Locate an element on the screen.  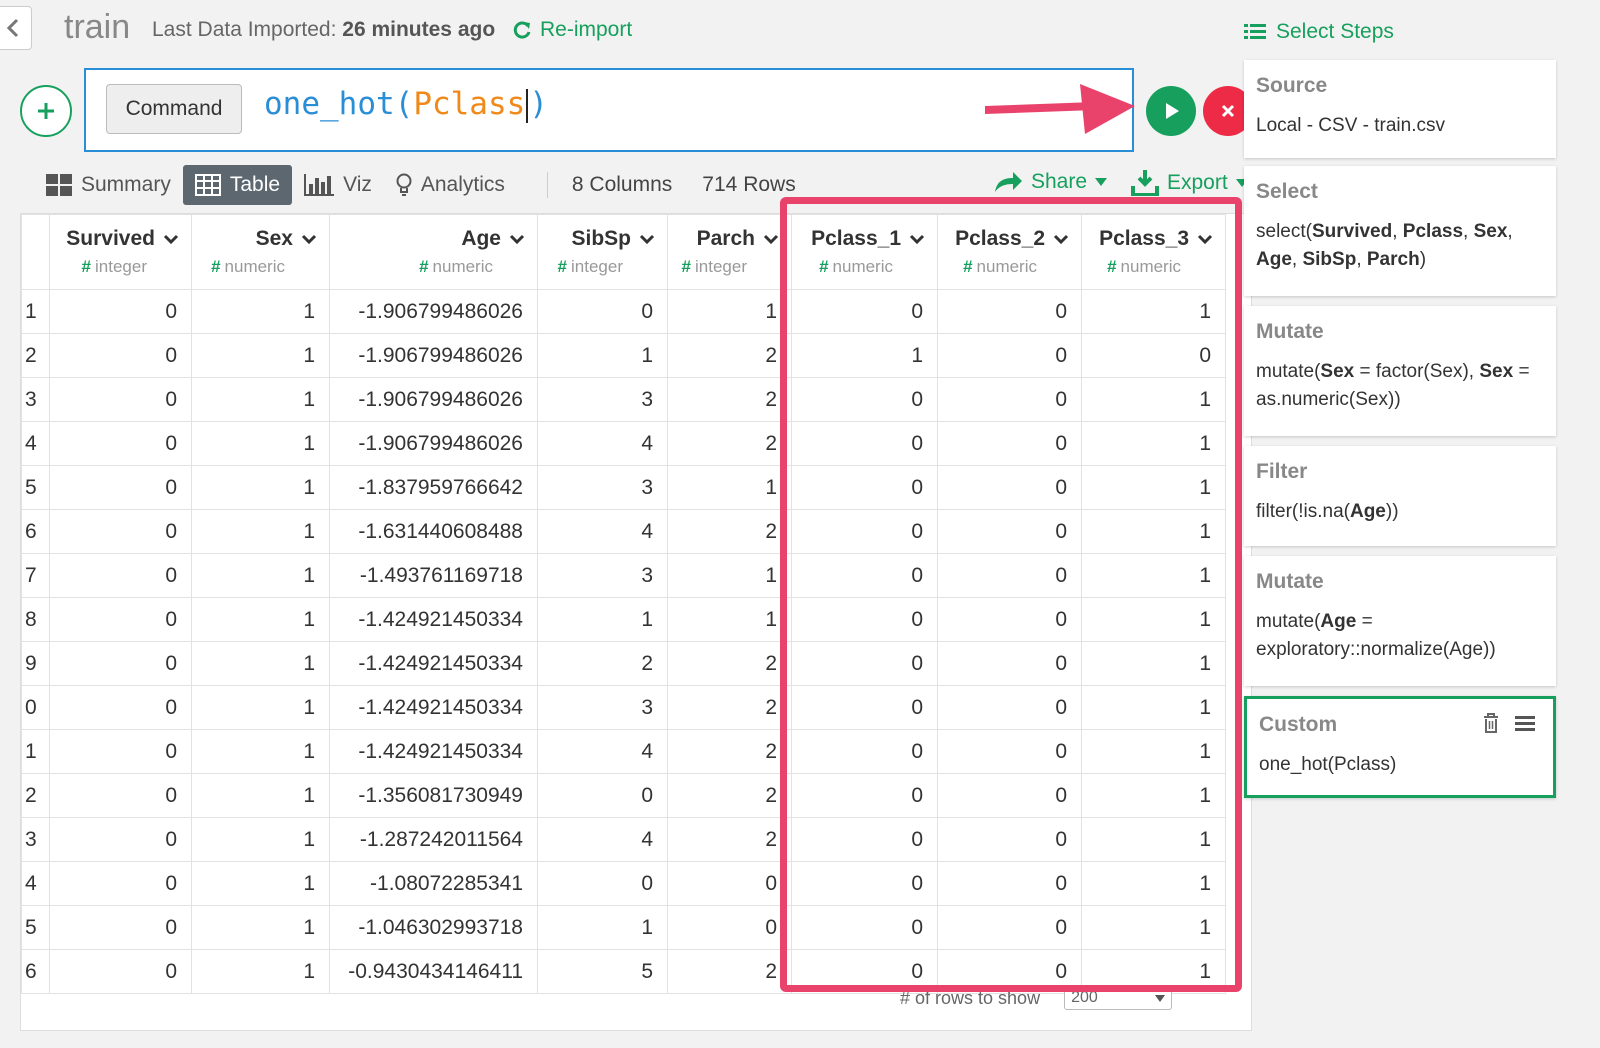
column-header-sibsp: SibSp # integer is located at coordinates (602, 252).